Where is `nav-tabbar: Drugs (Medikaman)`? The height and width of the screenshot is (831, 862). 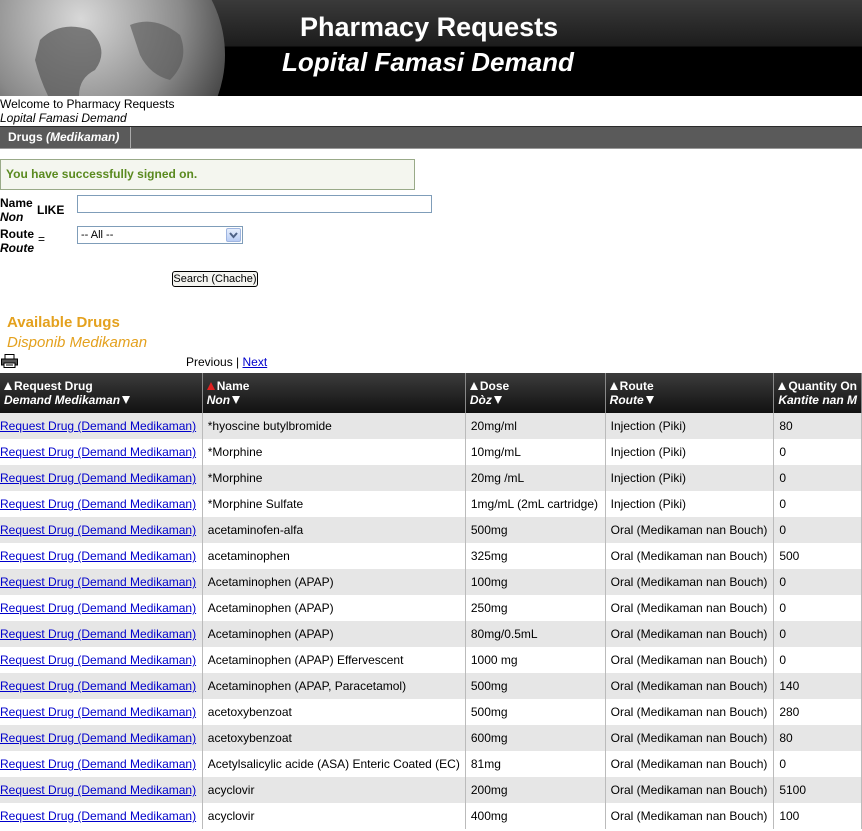
nav-tabbar: Drugs (Medikaman) is located at coordinates (431, 137).